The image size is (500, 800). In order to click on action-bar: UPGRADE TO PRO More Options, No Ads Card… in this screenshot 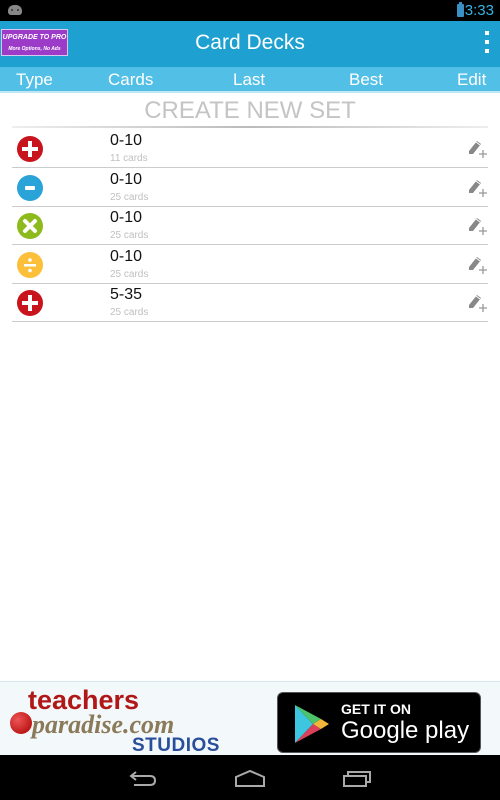, I will do `click(250, 44)`.